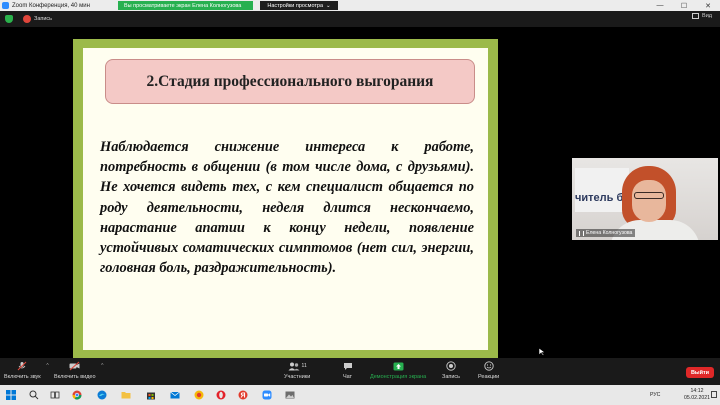 The width and height of the screenshot is (720, 405). Describe the element at coordinates (488, 366) in the screenshot. I see `reaction-smiley-icon` at that location.